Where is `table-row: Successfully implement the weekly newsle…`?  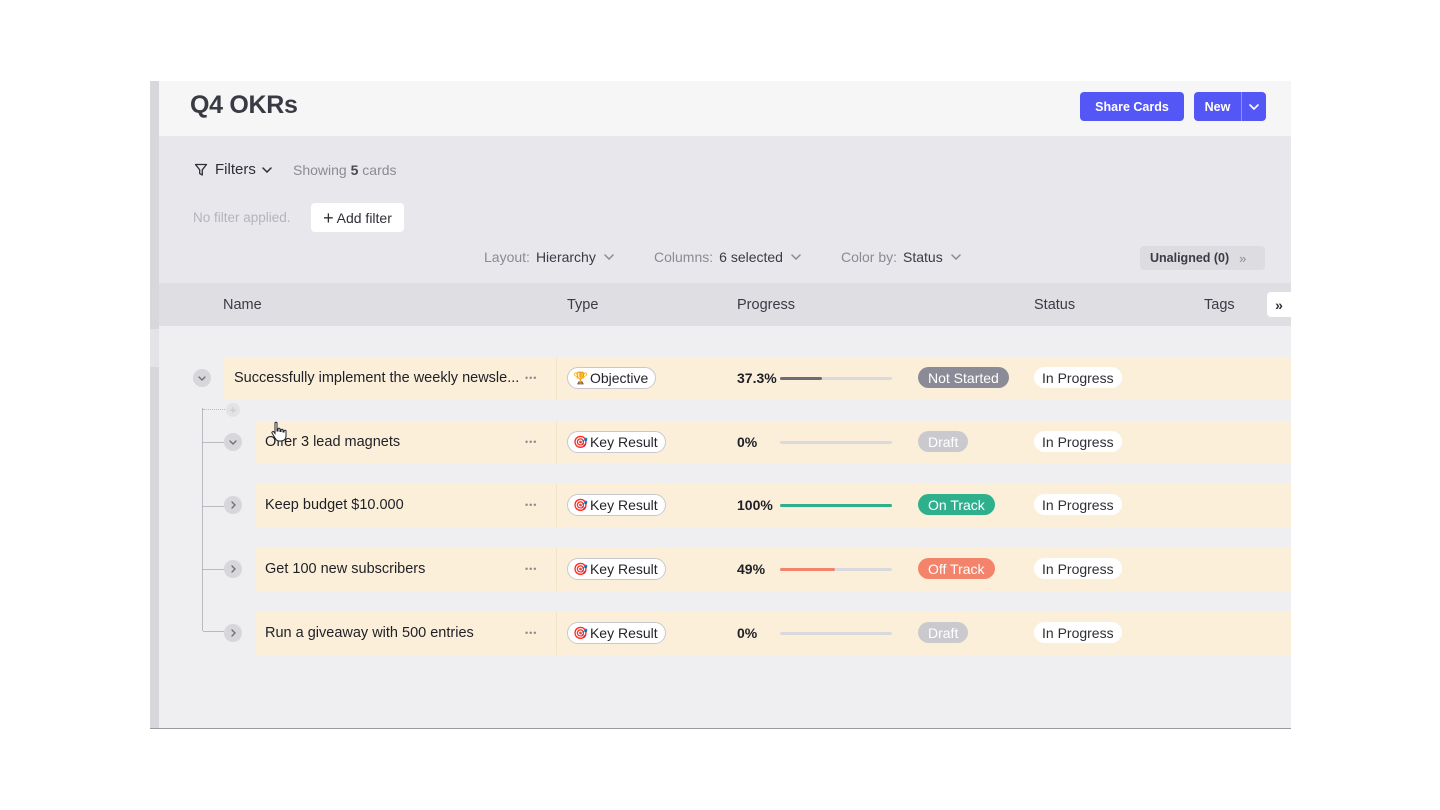
table-row: Successfully implement the weekly newsle… is located at coordinates (757, 378).